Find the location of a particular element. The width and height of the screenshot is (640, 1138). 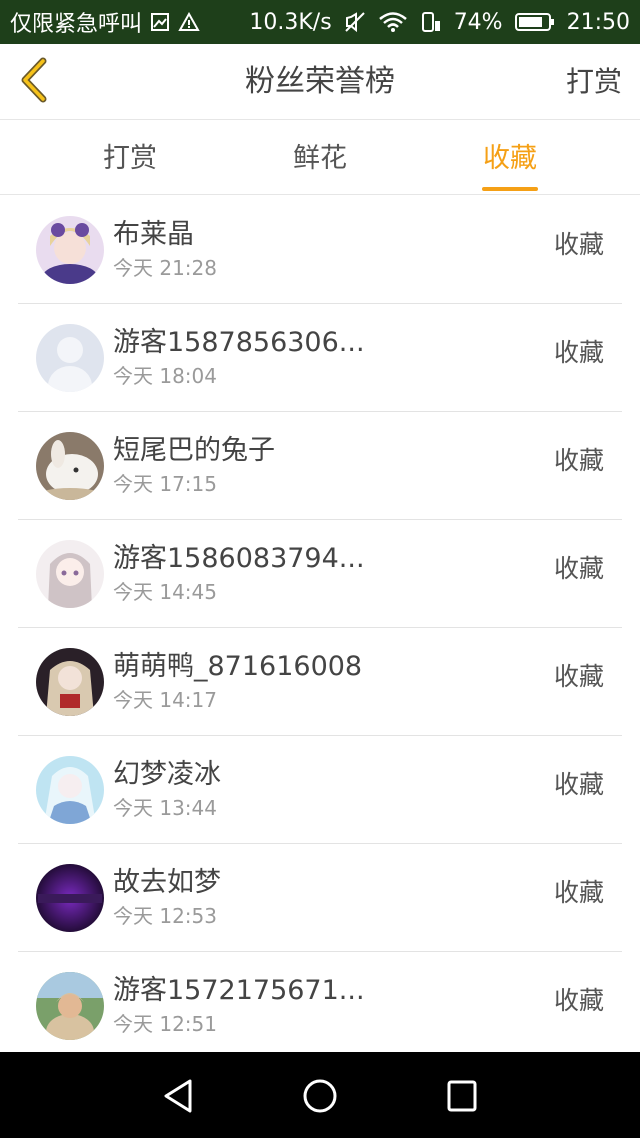

list-item: 萌萌鸭_871616008 今天 14:17 收藏 is located at coordinates (320, 682).